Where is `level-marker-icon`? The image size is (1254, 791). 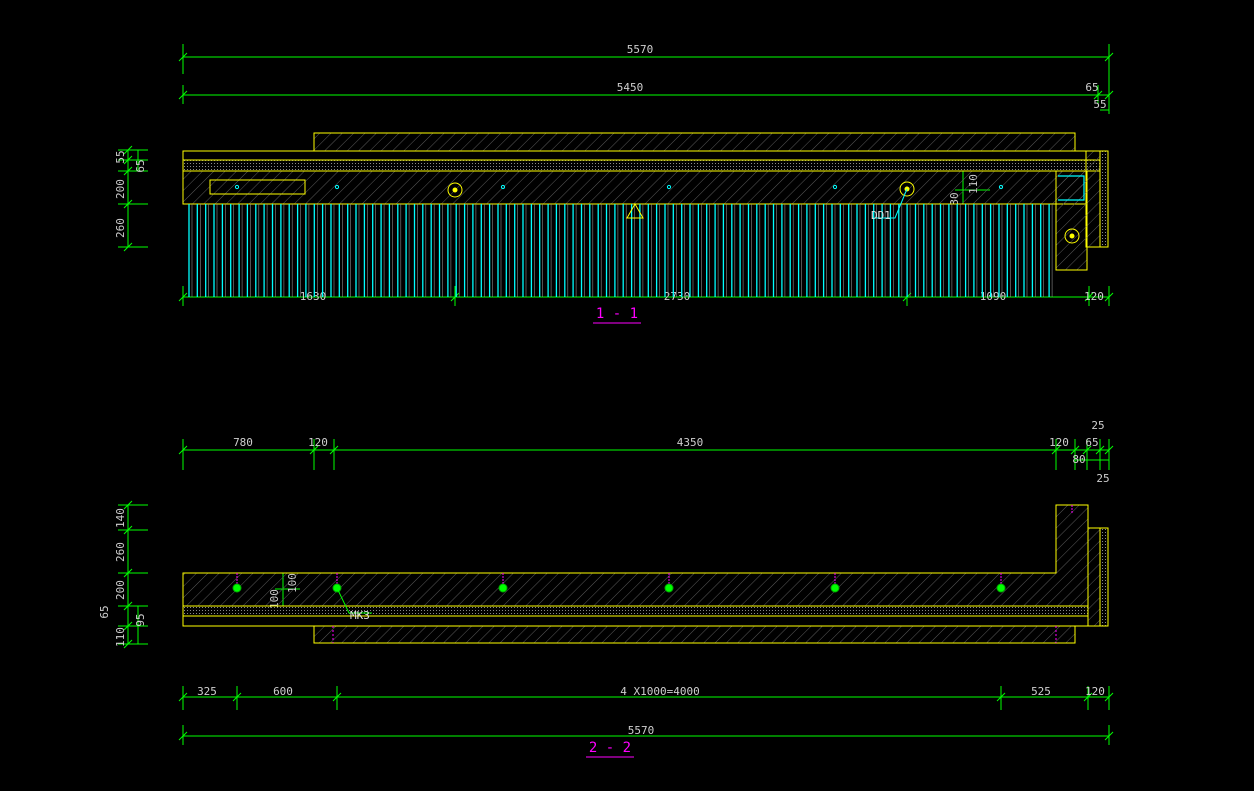 level-marker-icon is located at coordinates (635, 210).